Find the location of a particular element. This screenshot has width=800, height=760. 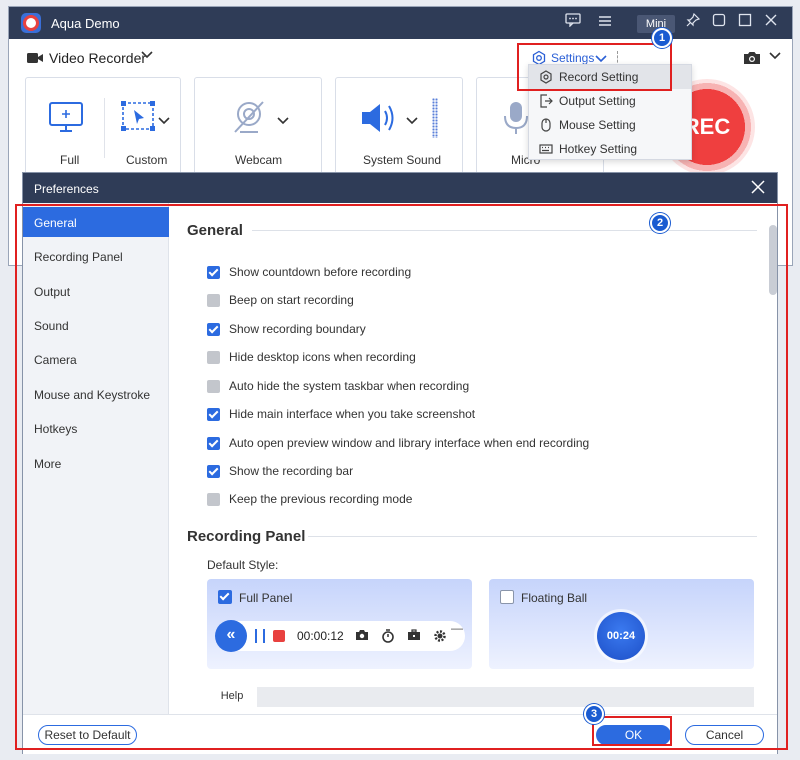

menu-item-mouse-setting: Mouse Setting is located at coordinates (610, 125).